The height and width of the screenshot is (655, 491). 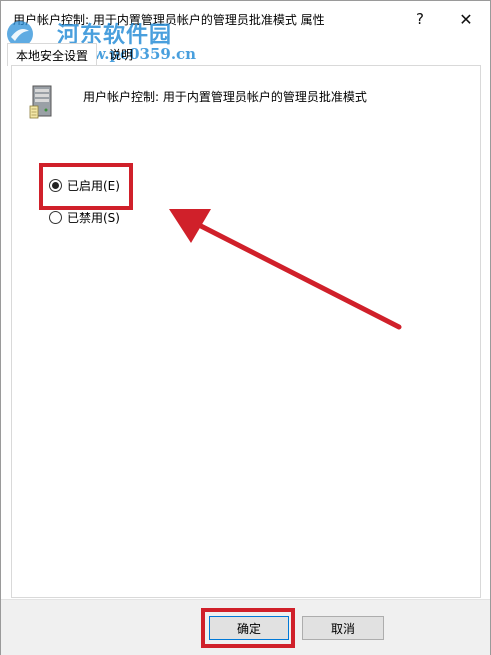 I want to click on tab-explain: 说明, so click(x=121, y=54).